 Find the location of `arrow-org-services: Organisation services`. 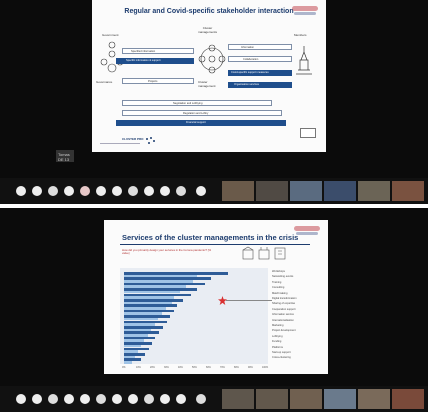

arrow-org-services: Organisation services is located at coordinates (260, 85).